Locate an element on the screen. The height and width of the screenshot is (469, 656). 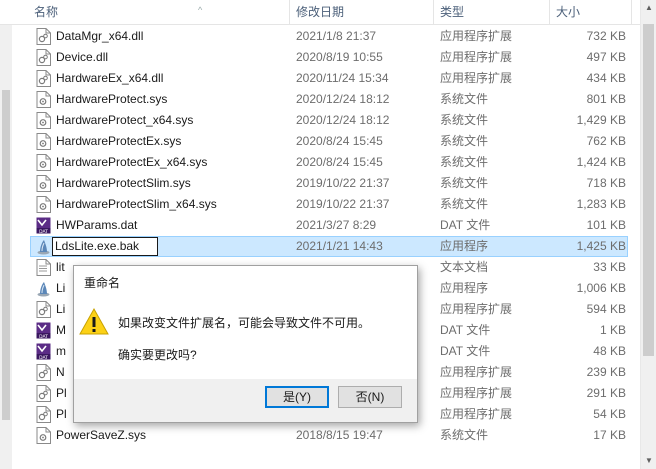
column-header-date: 修改日期 is located at coordinates (362, 12).